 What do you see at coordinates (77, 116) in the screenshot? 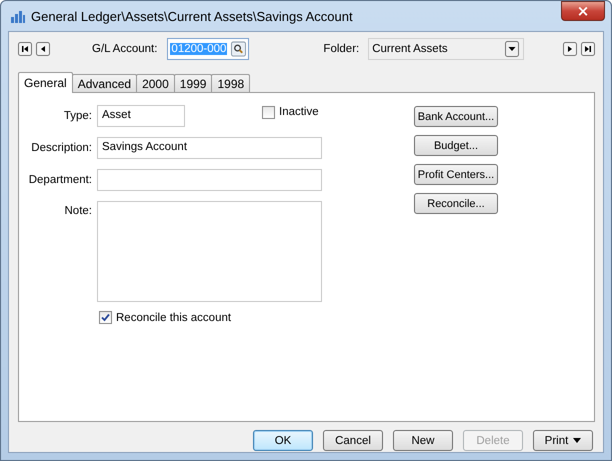
I see `type-label: Type:` at bounding box center [77, 116].